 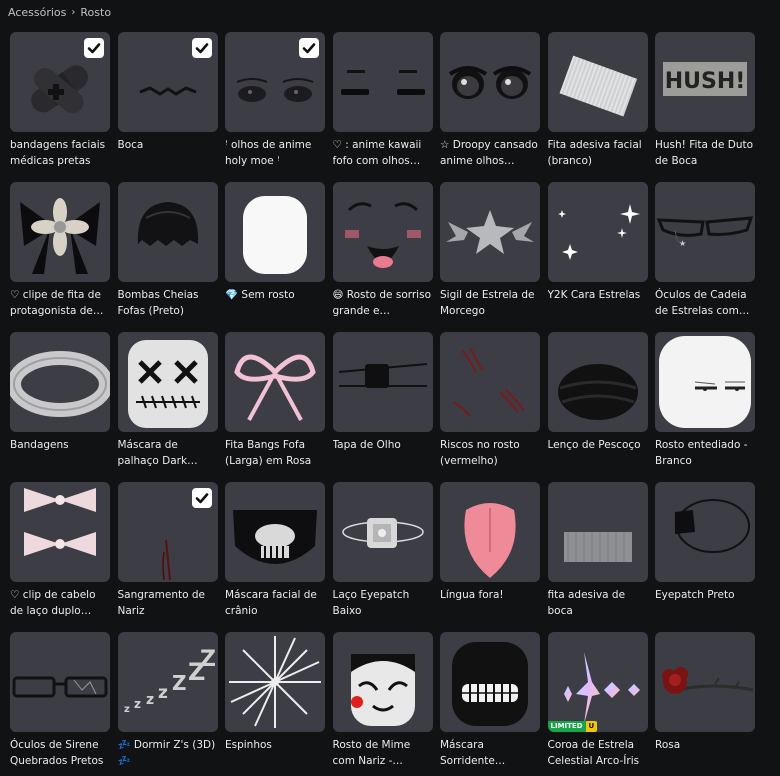 What do you see at coordinates (271, 603) in the screenshot?
I see `item-name: Máscara facial de crânio` at bounding box center [271, 603].